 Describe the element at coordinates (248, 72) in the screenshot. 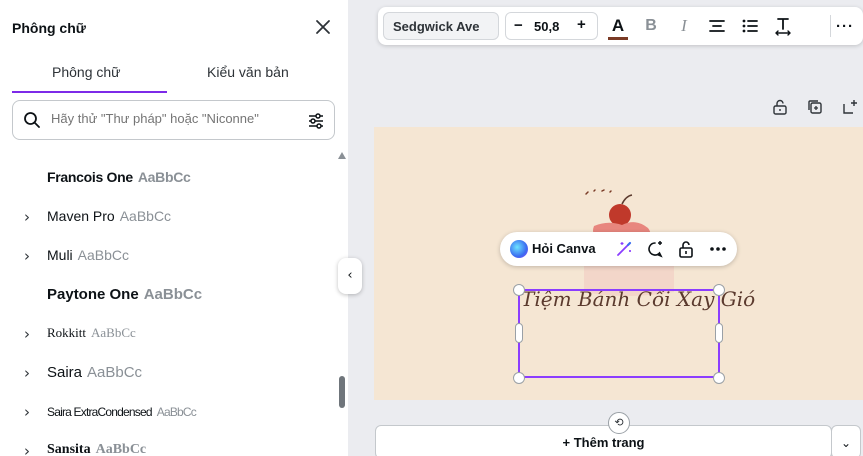

I see `tab-text-styles: Kiểu văn bản` at that location.